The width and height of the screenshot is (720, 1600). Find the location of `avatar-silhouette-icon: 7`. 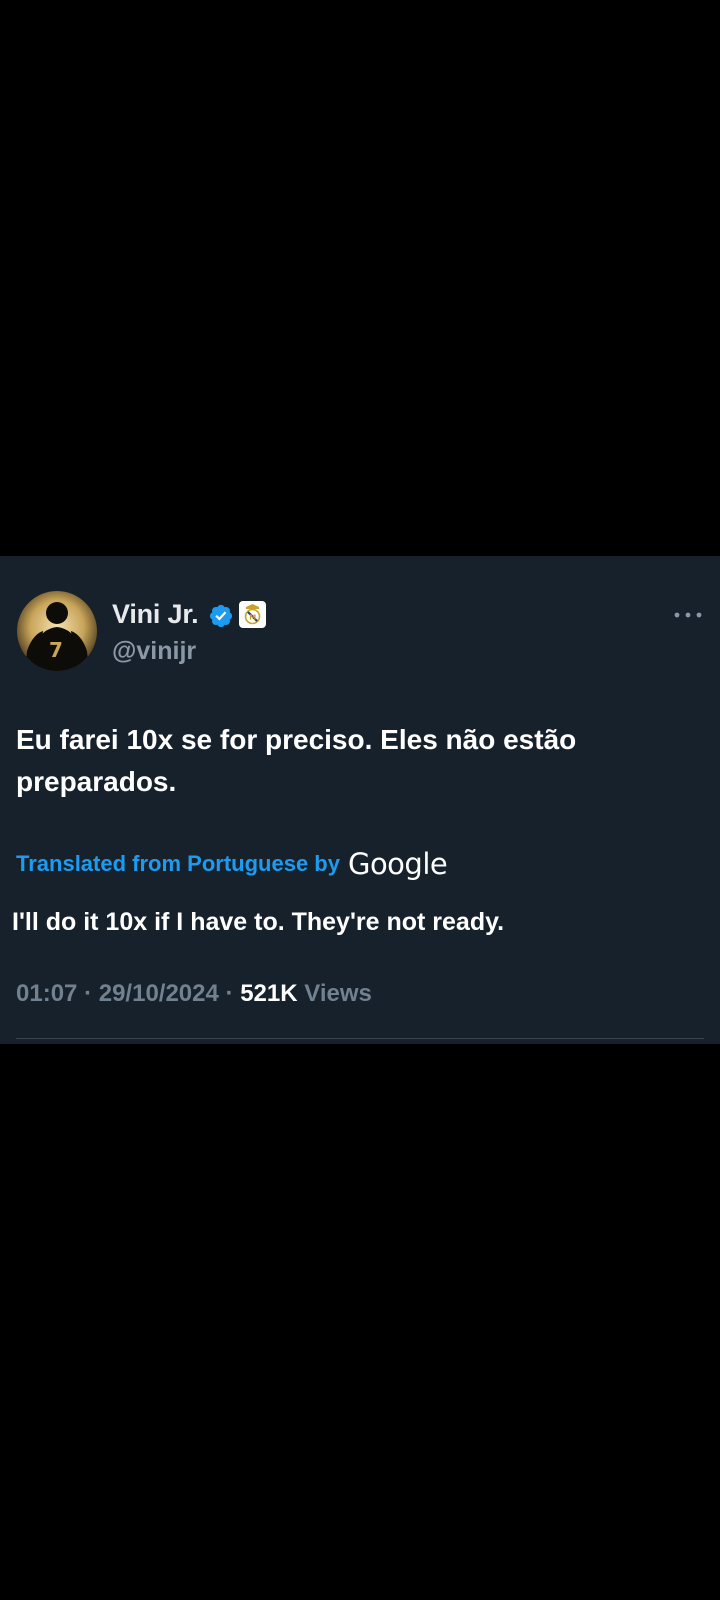

avatar-silhouette-icon: 7 is located at coordinates (57, 636).